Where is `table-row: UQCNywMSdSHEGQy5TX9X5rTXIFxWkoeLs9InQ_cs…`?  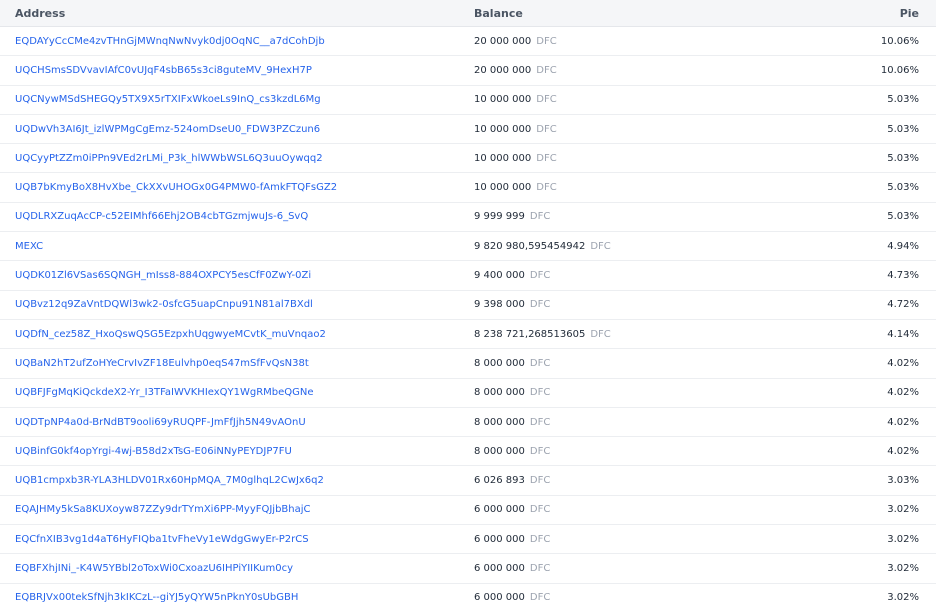 table-row: UQCNywMSdSHEGQy5TX9X5rTXIFxWkoeLs9InQ_cs… is located at coordinates (468, 100).